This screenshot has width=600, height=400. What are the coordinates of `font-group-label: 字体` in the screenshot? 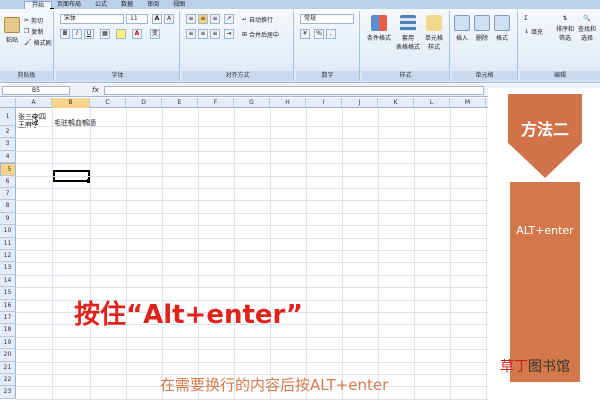 It's located at (117, 76).